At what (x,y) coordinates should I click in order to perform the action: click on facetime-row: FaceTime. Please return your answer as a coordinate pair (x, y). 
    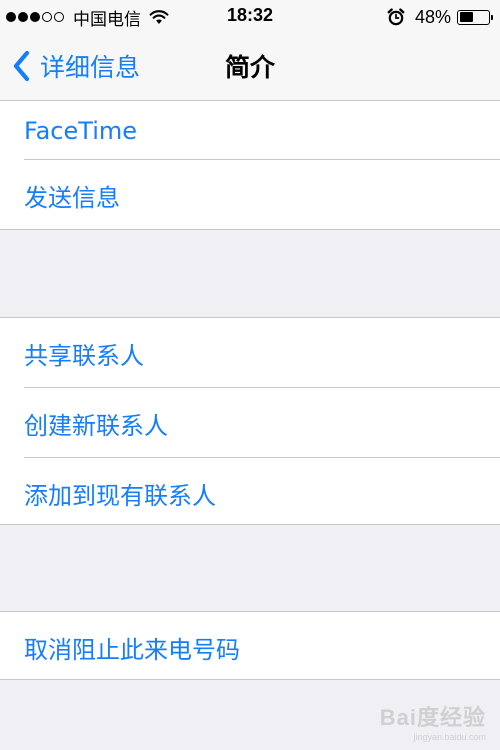
    Looking at the image, I should click on (250, 130).